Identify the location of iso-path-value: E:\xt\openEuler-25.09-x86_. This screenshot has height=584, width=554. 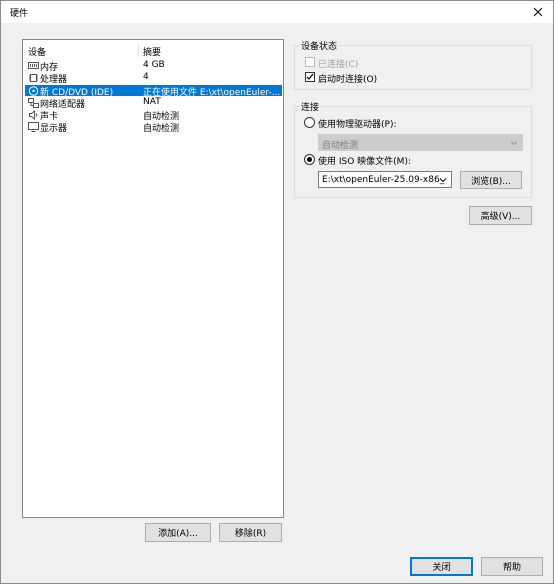
(383, 180).